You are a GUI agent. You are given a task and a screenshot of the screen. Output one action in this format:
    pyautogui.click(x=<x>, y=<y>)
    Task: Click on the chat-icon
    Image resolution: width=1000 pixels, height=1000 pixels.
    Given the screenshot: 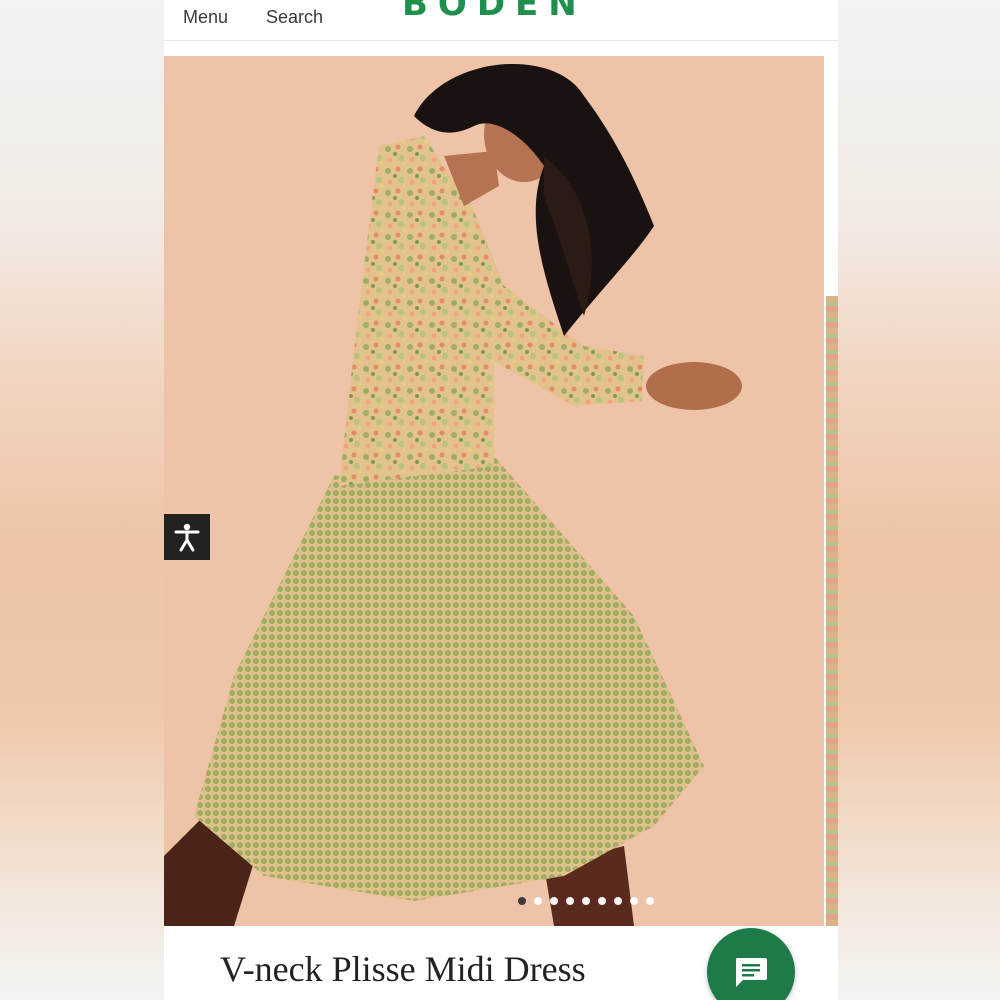 What is the action you would take?
    pyautogui.click(x=751, y=972)
    